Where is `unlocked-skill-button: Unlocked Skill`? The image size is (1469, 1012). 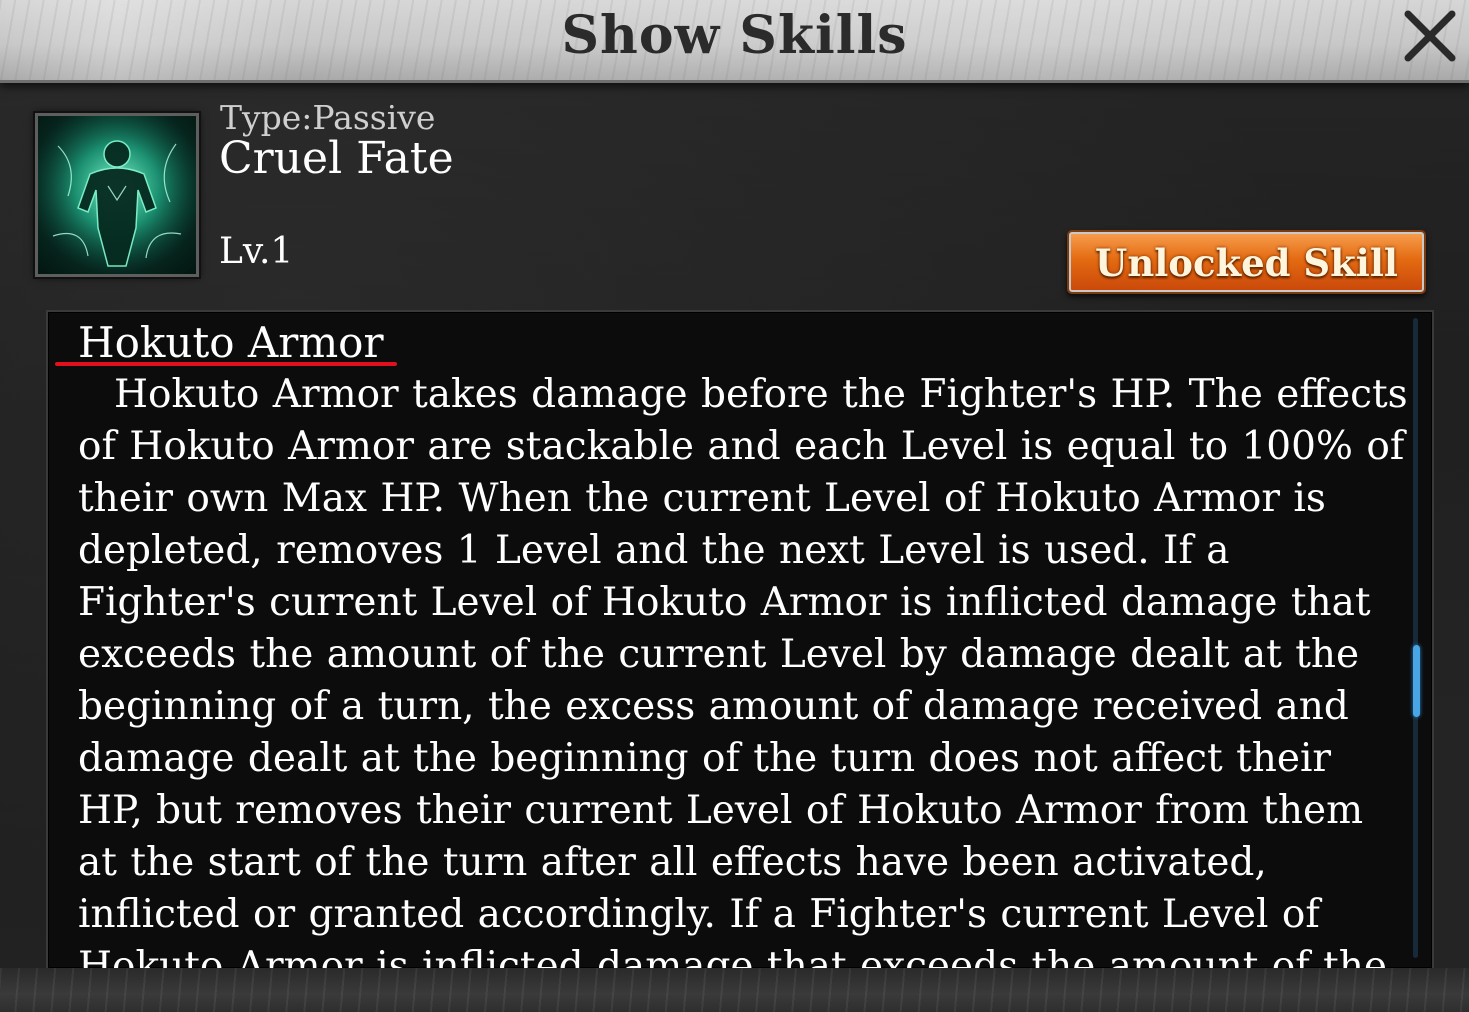
unlocked-skill-button: Unlocked Skill is located at coordinates (1246, 262).